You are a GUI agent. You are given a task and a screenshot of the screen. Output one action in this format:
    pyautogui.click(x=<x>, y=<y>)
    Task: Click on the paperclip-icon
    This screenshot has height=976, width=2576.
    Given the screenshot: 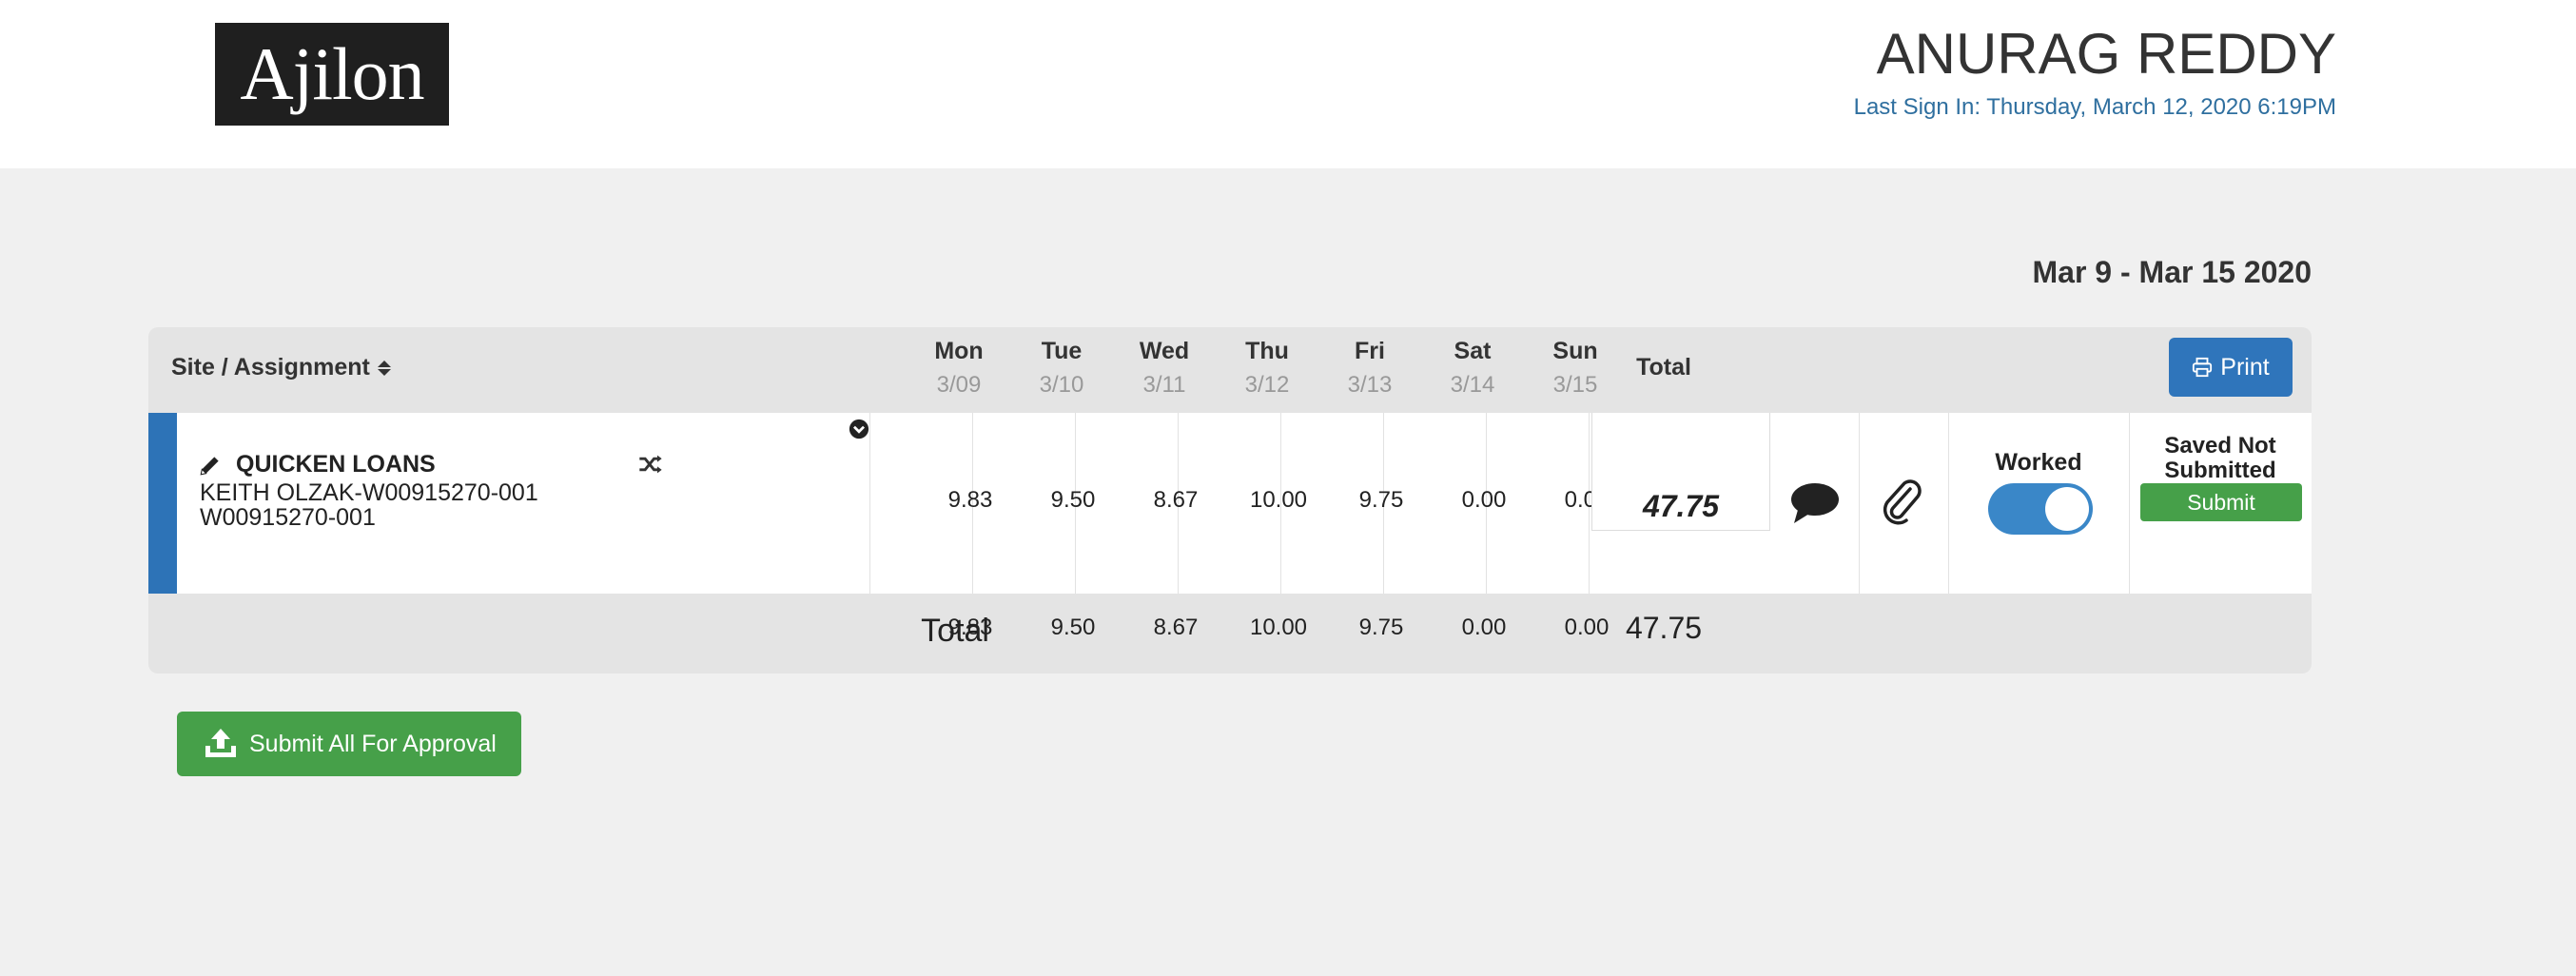 What is the action you would take?
    pyautogui.click(x=1903, y=500)
    